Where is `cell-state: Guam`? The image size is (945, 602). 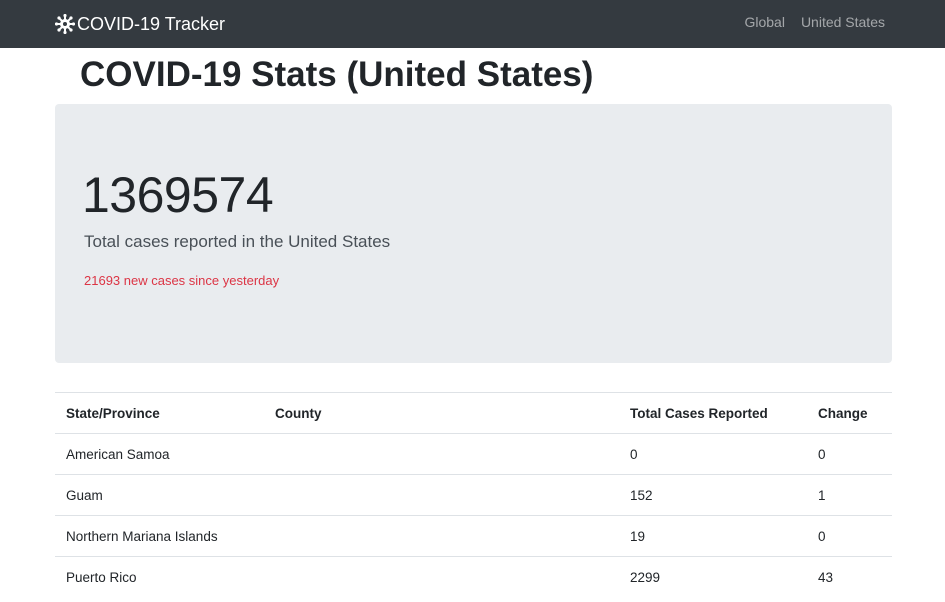 cell-state: Guam is located at coordinates (159, 495).